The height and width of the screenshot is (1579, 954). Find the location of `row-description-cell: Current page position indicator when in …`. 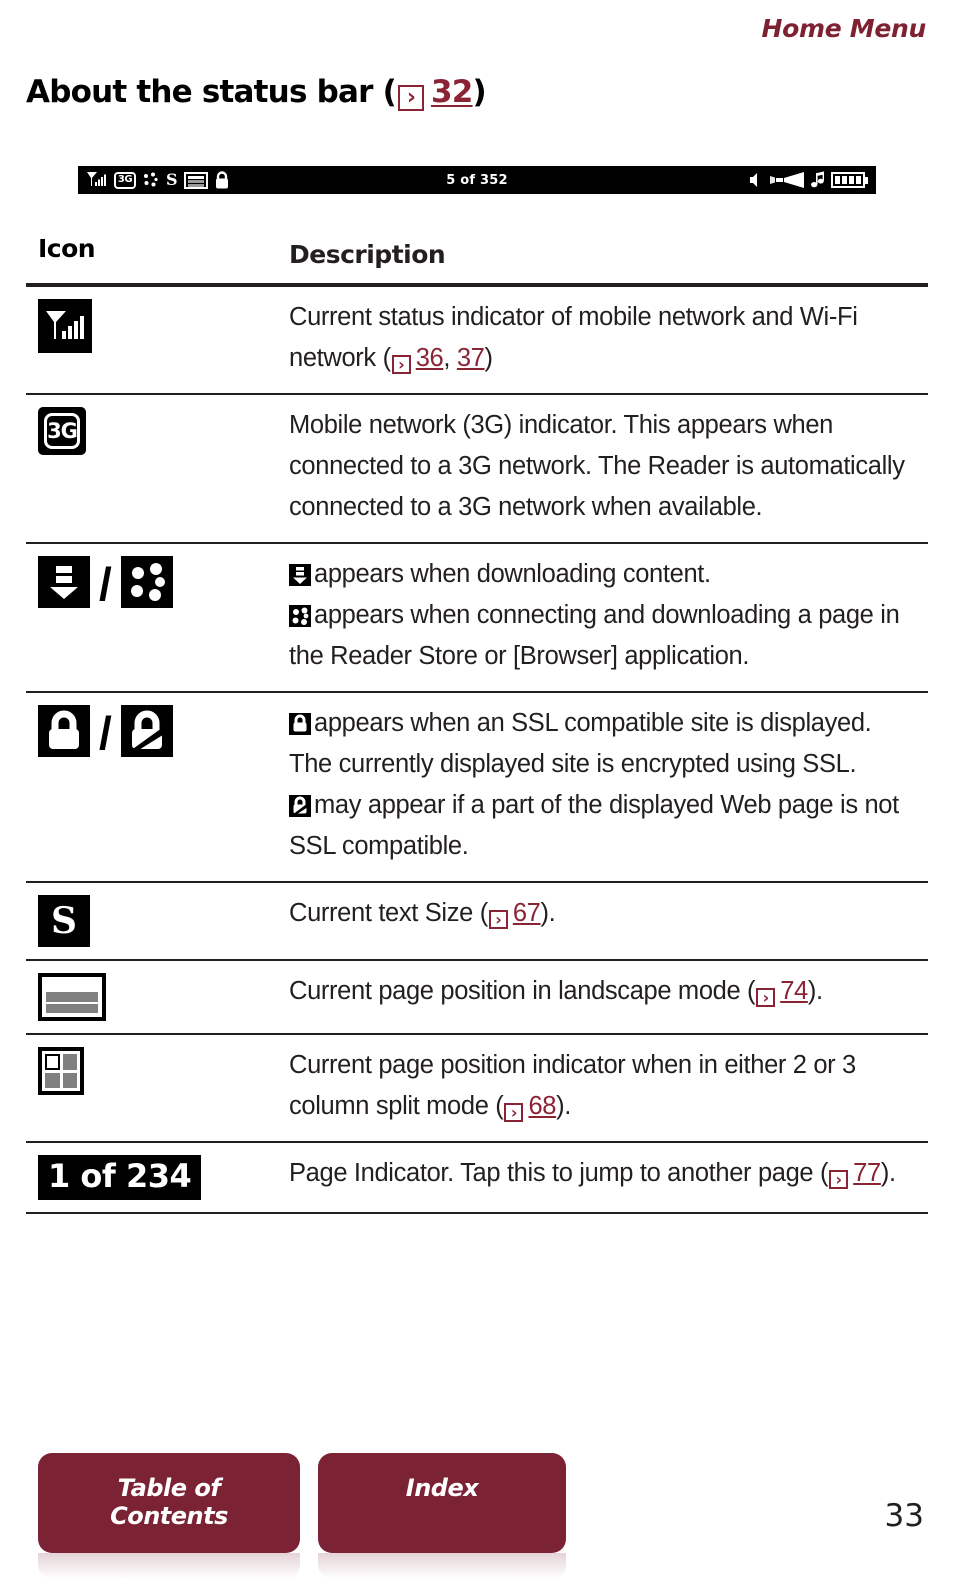

row-description-cell: Current page position indicator when in … is located at coordinates (604, 1088).